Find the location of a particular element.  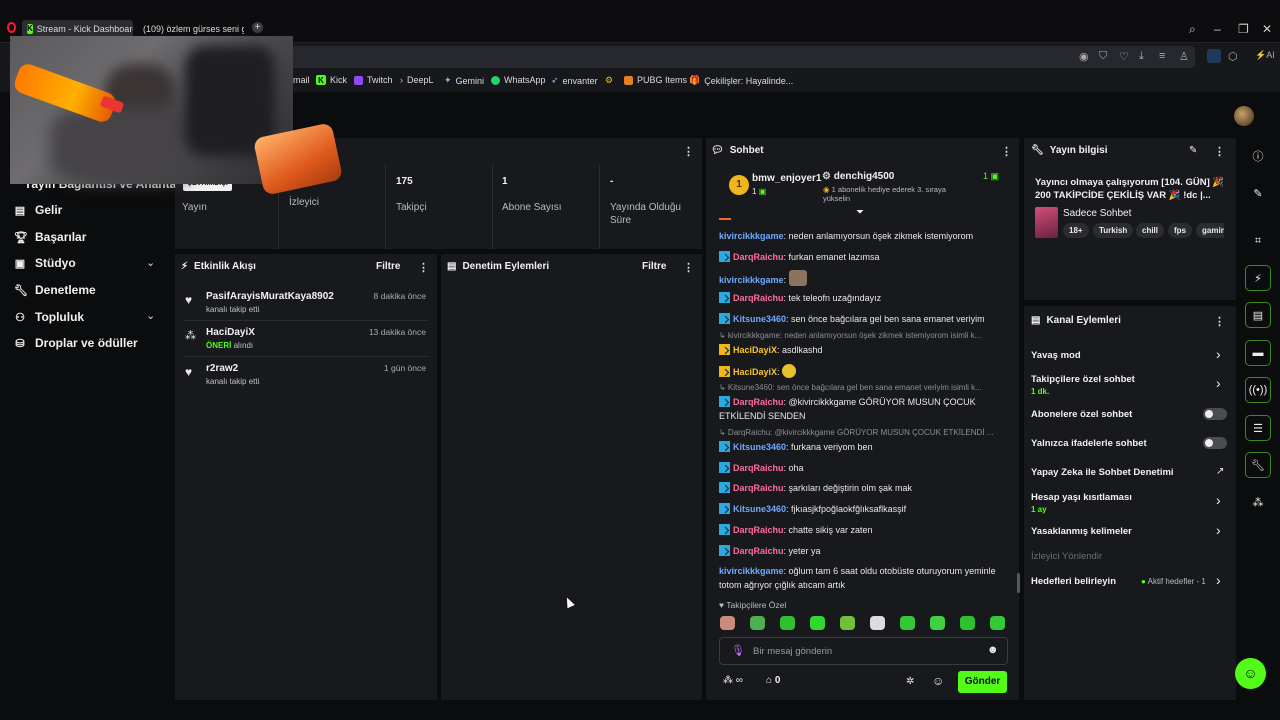

kick-emote is located at coordinates (787, 623).